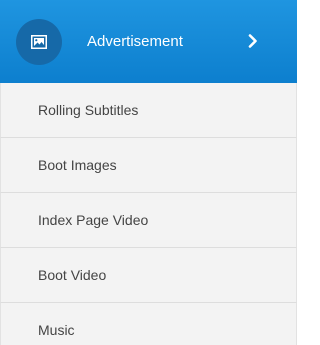  Describe the element at coordinates (253, 41) in the screenshot. I see `chevron-right-icon` at that location.